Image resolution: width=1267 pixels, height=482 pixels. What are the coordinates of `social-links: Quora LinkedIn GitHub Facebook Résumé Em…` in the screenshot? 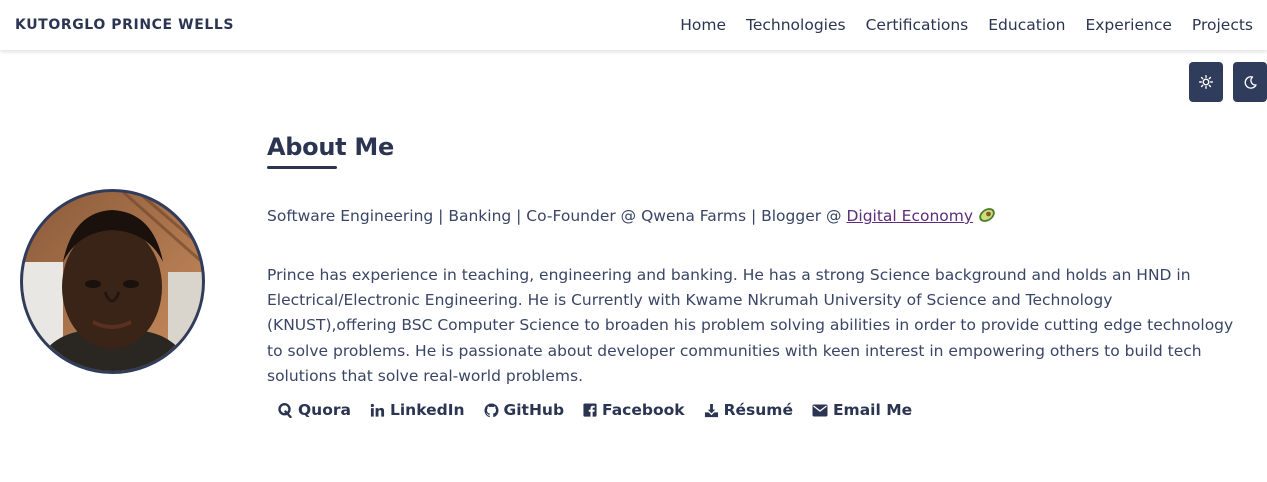 It's located at (762, 410).